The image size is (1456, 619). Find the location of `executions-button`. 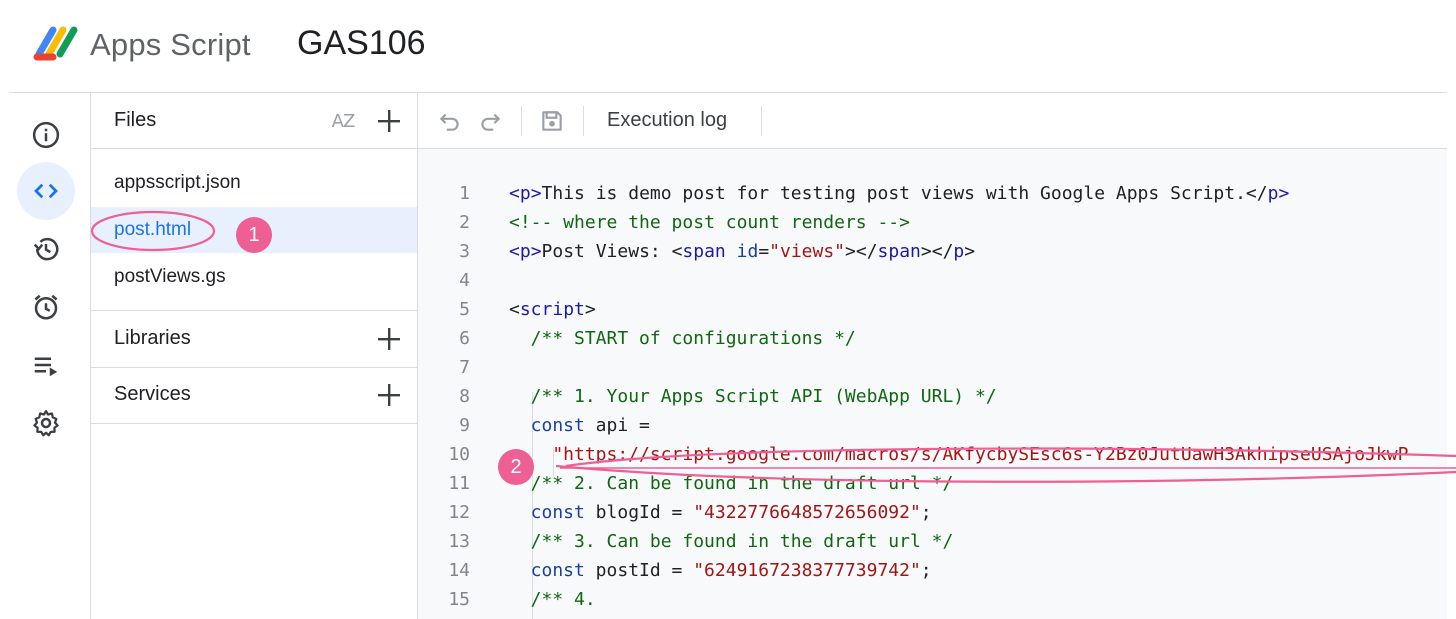

executions-button is located at coordinates (46, 365).